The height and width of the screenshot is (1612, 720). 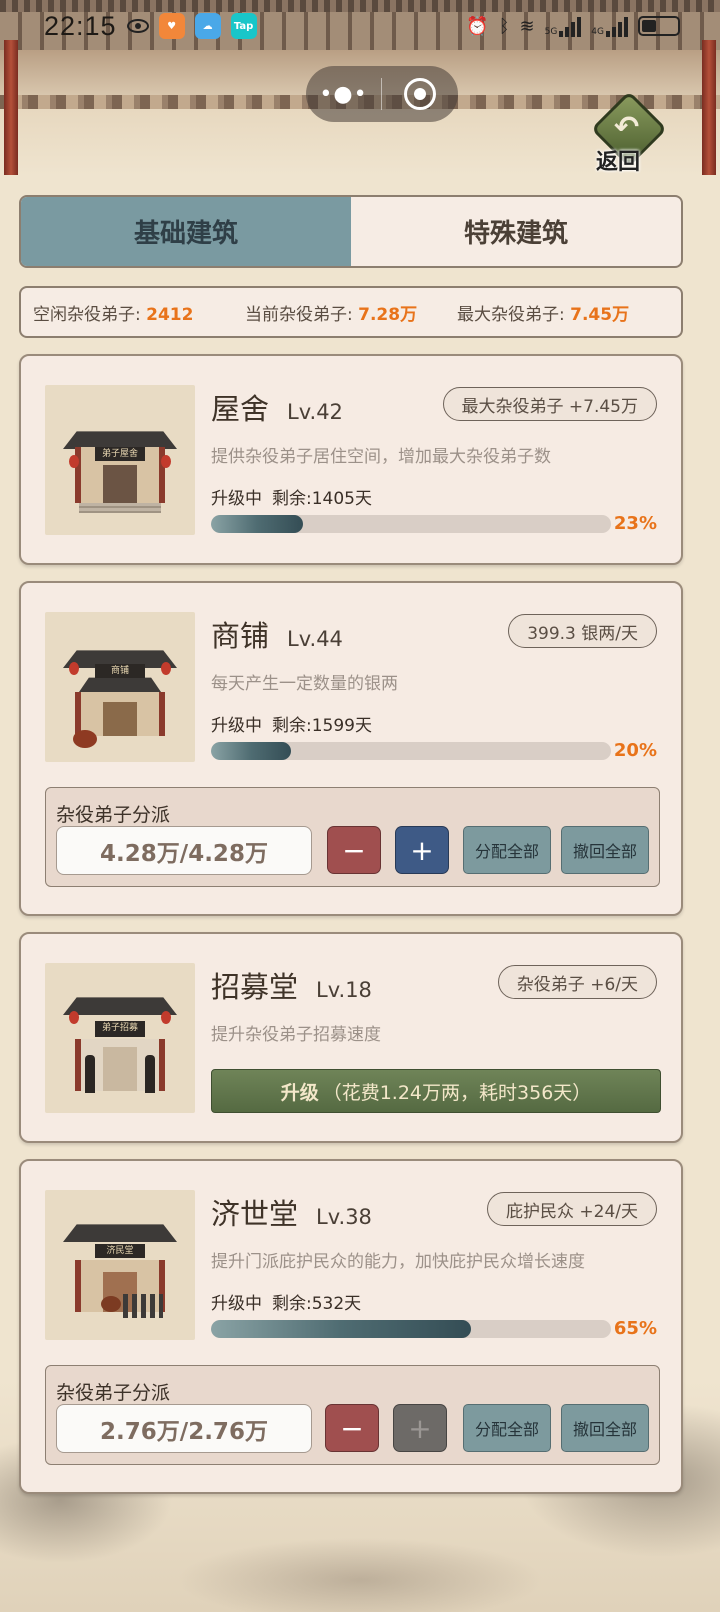 What do you see at coordinates (184, 850) in the screenshot?
I see `assigned-count-field: 4.28万/4.28万` at bounding box center [184, 850].